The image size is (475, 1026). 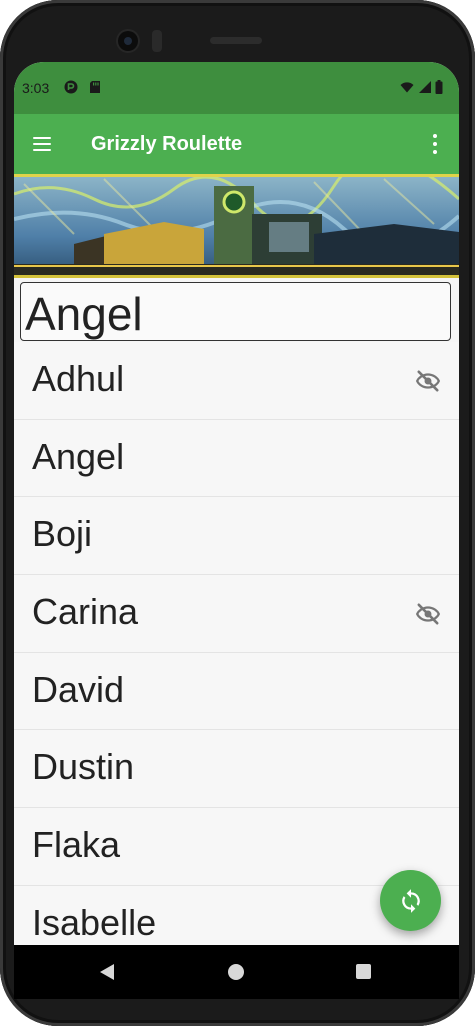 What do you see at coordinates (435, 144) in the screenshot?
I see `more-vert-icon` at bounding box center [435, 144].